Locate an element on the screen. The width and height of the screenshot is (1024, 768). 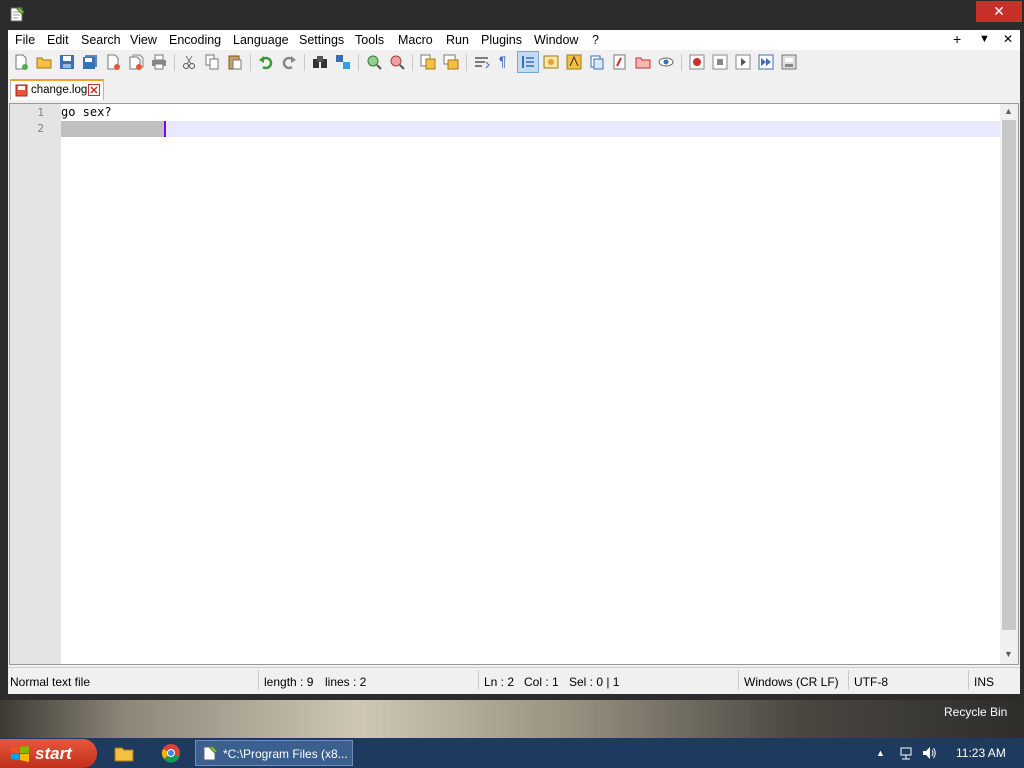
print-icon is located at coordinates (159, 62).